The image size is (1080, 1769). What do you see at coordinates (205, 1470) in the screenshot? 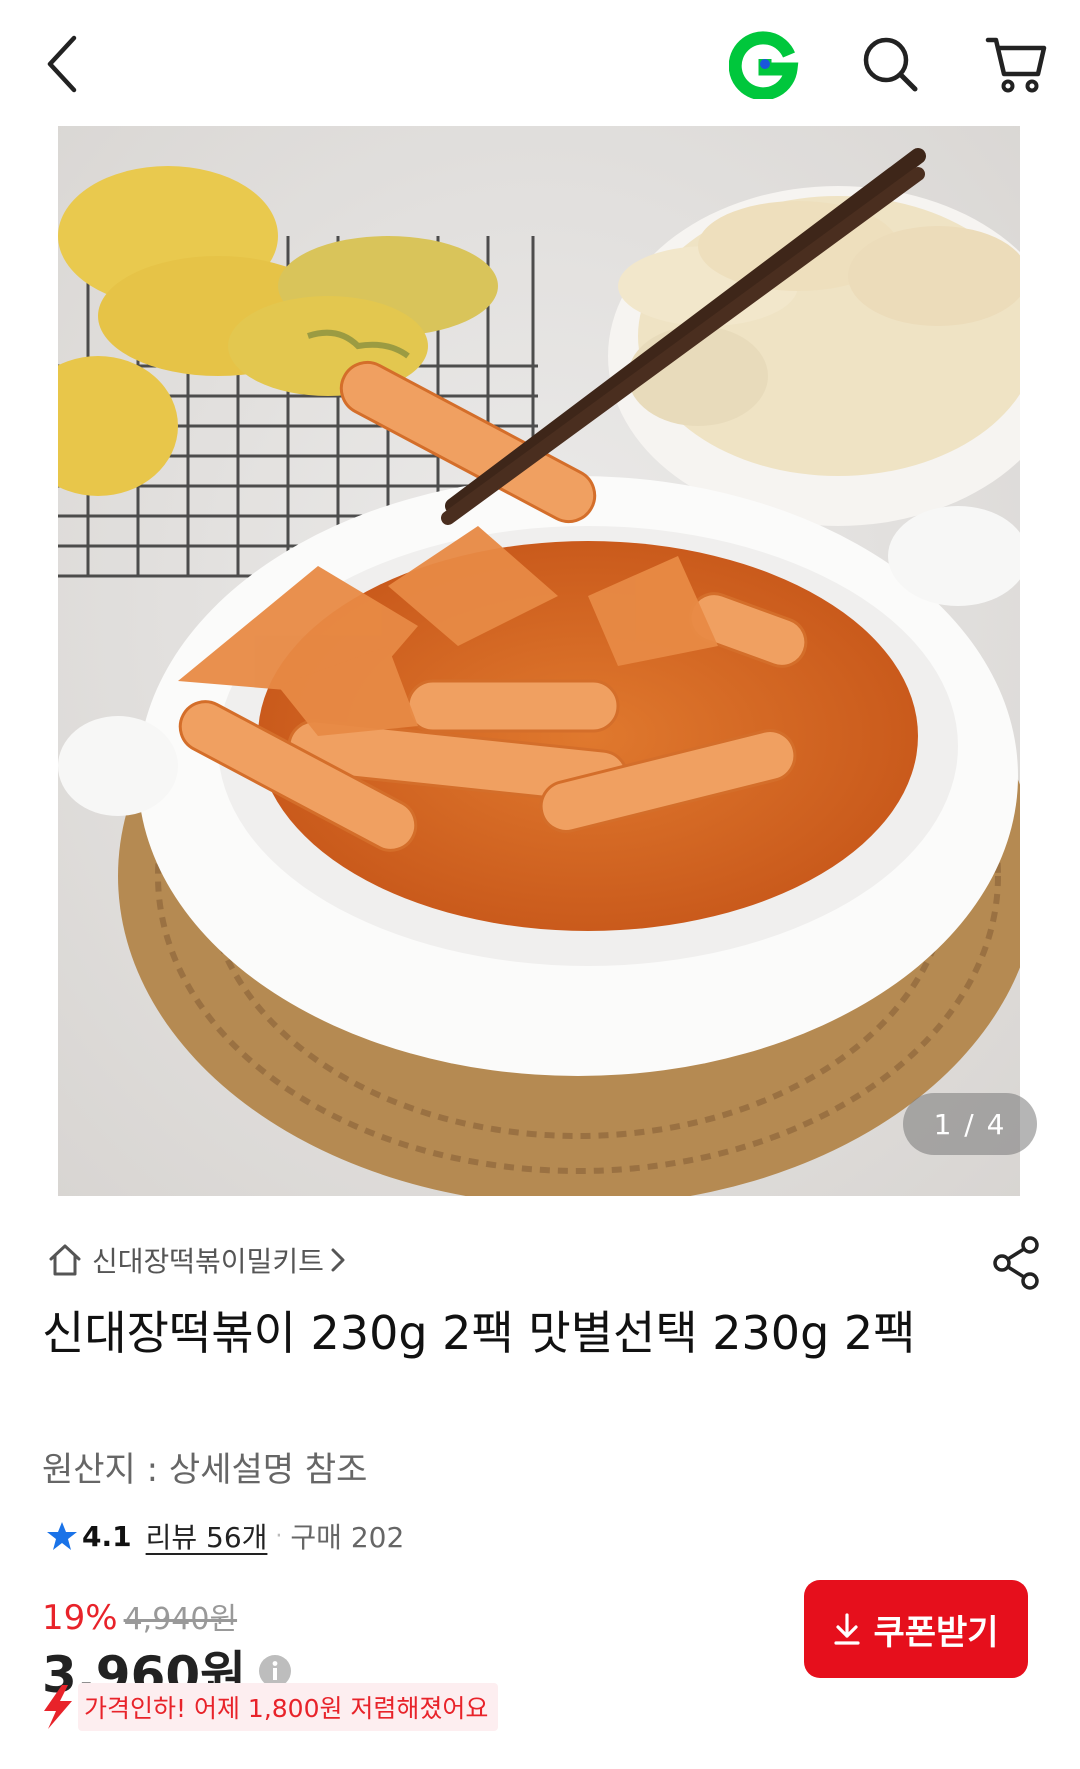
I see `product-origin: 원산지 : 상세설명 참조` at bounding box center [205, 1470].